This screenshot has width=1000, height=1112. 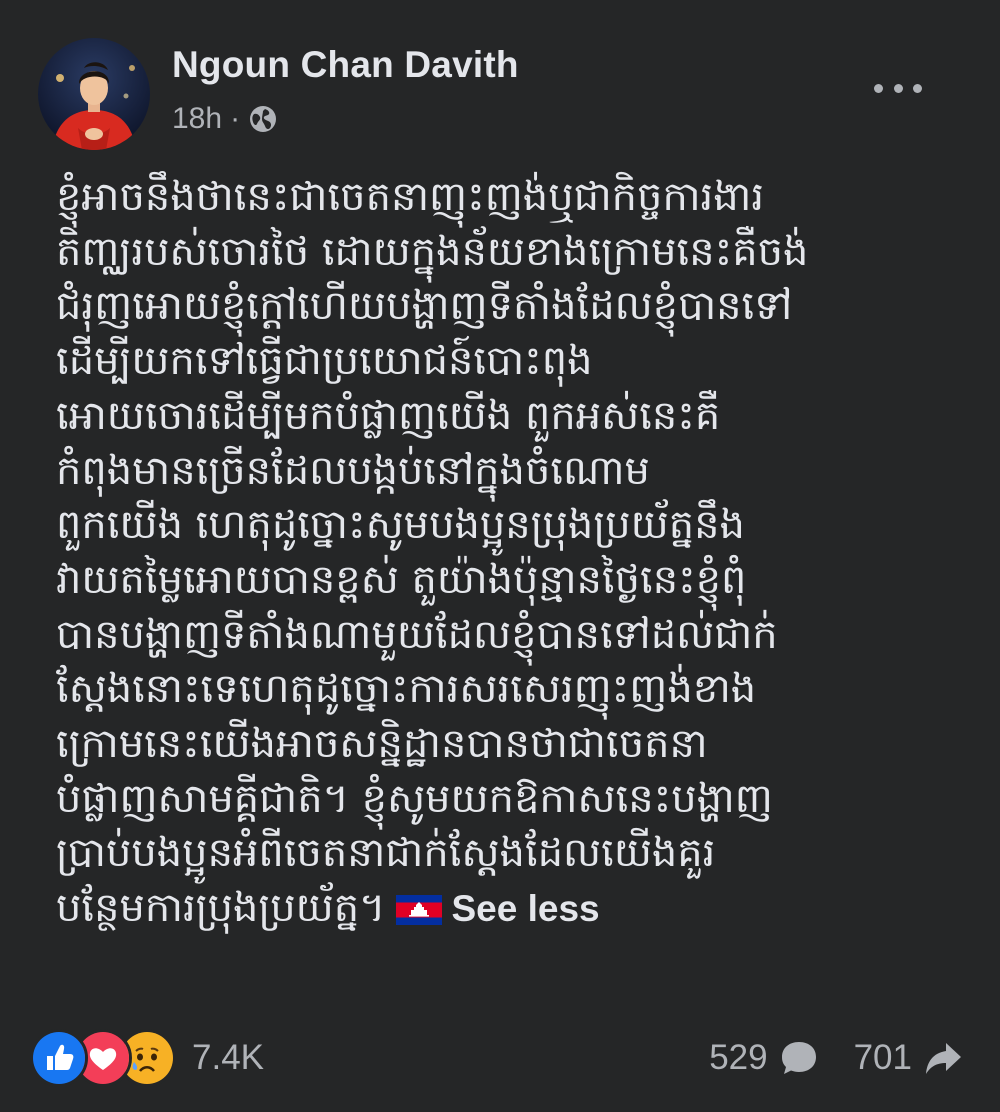 I want to click on comment-icon, so click(x=798, y=1058).